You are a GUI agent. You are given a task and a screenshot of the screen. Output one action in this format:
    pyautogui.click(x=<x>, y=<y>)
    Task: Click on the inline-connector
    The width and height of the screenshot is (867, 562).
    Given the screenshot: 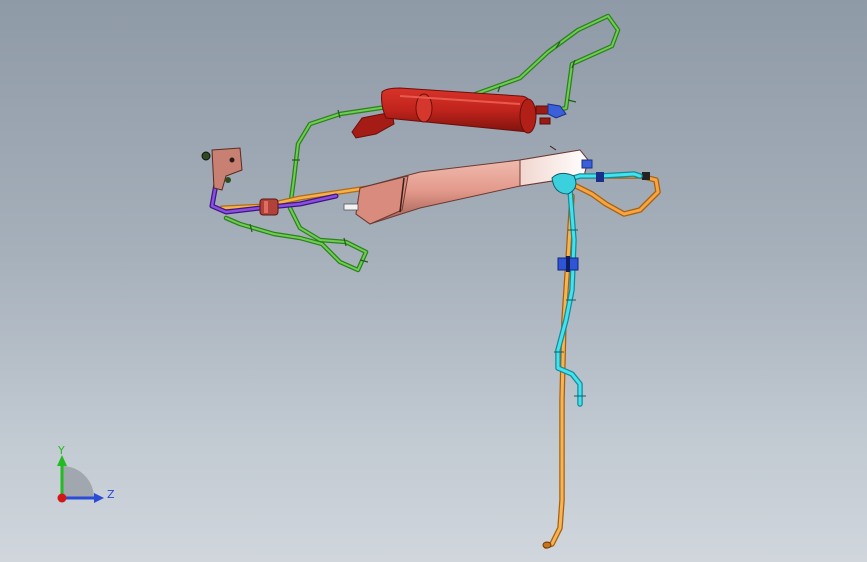 What is the action you would take?
    pyautogui.click(x=269, y=207)
    